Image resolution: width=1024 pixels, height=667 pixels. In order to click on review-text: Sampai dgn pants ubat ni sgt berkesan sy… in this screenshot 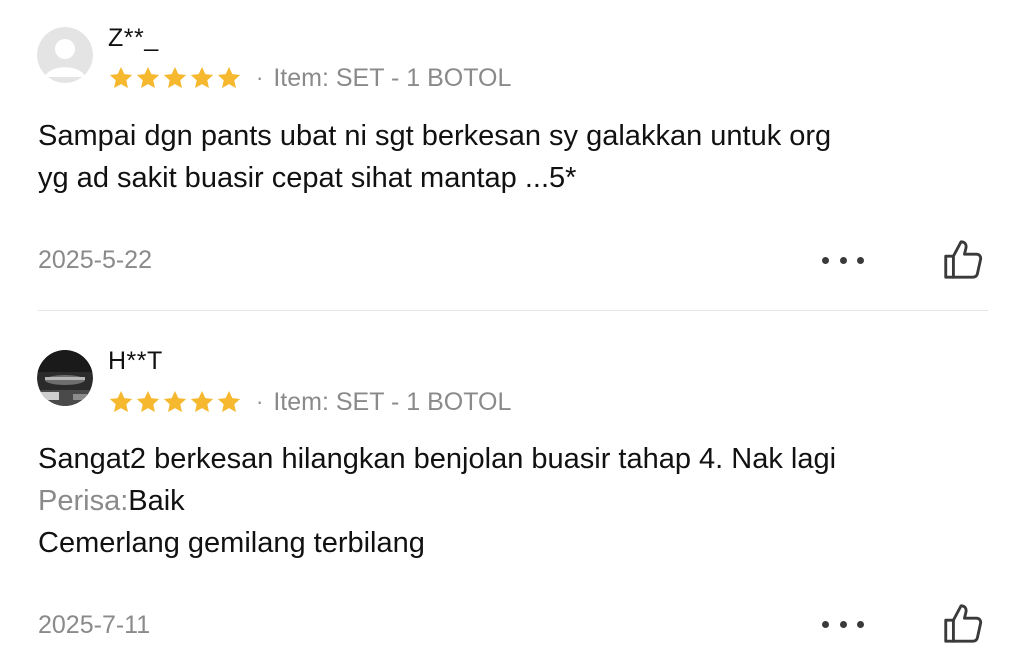, I will do `click(518, 157)`.